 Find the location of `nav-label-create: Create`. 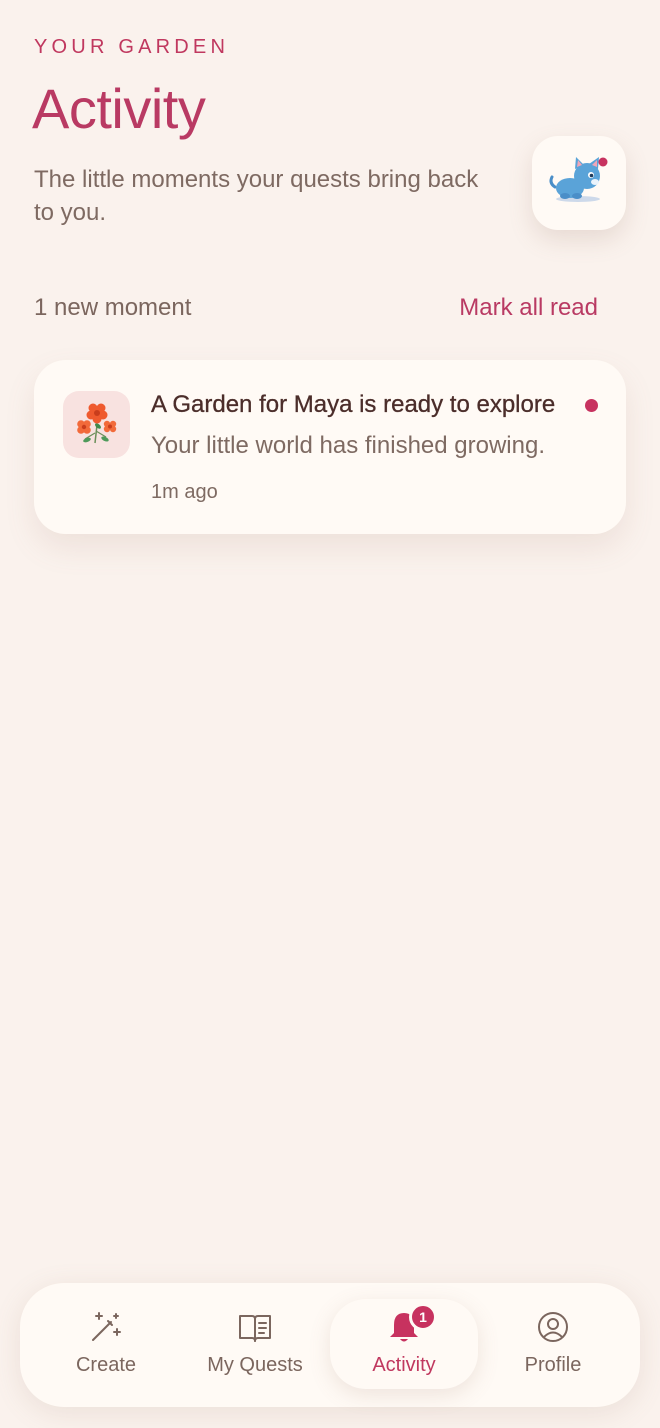

nav-label-create: Create is located at coordinates (106, 1365).